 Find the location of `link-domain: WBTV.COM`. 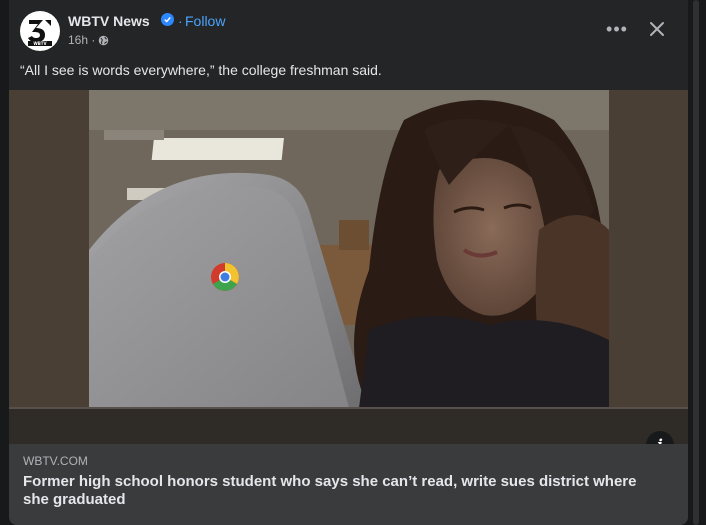

link-domain: WBTV.COM is located at coordinates (55, 461).